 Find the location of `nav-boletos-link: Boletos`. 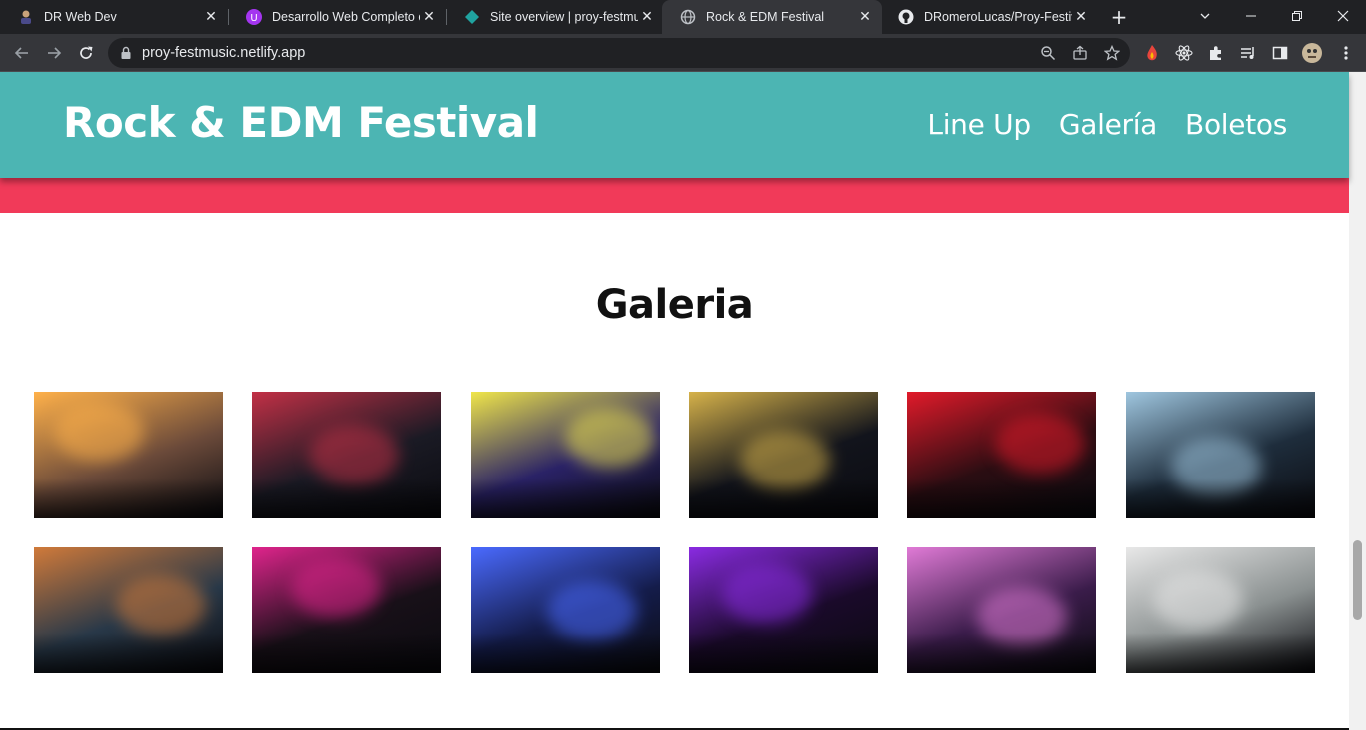

nav-boletos-link: Boletos is located at coordinates (1236, 124).